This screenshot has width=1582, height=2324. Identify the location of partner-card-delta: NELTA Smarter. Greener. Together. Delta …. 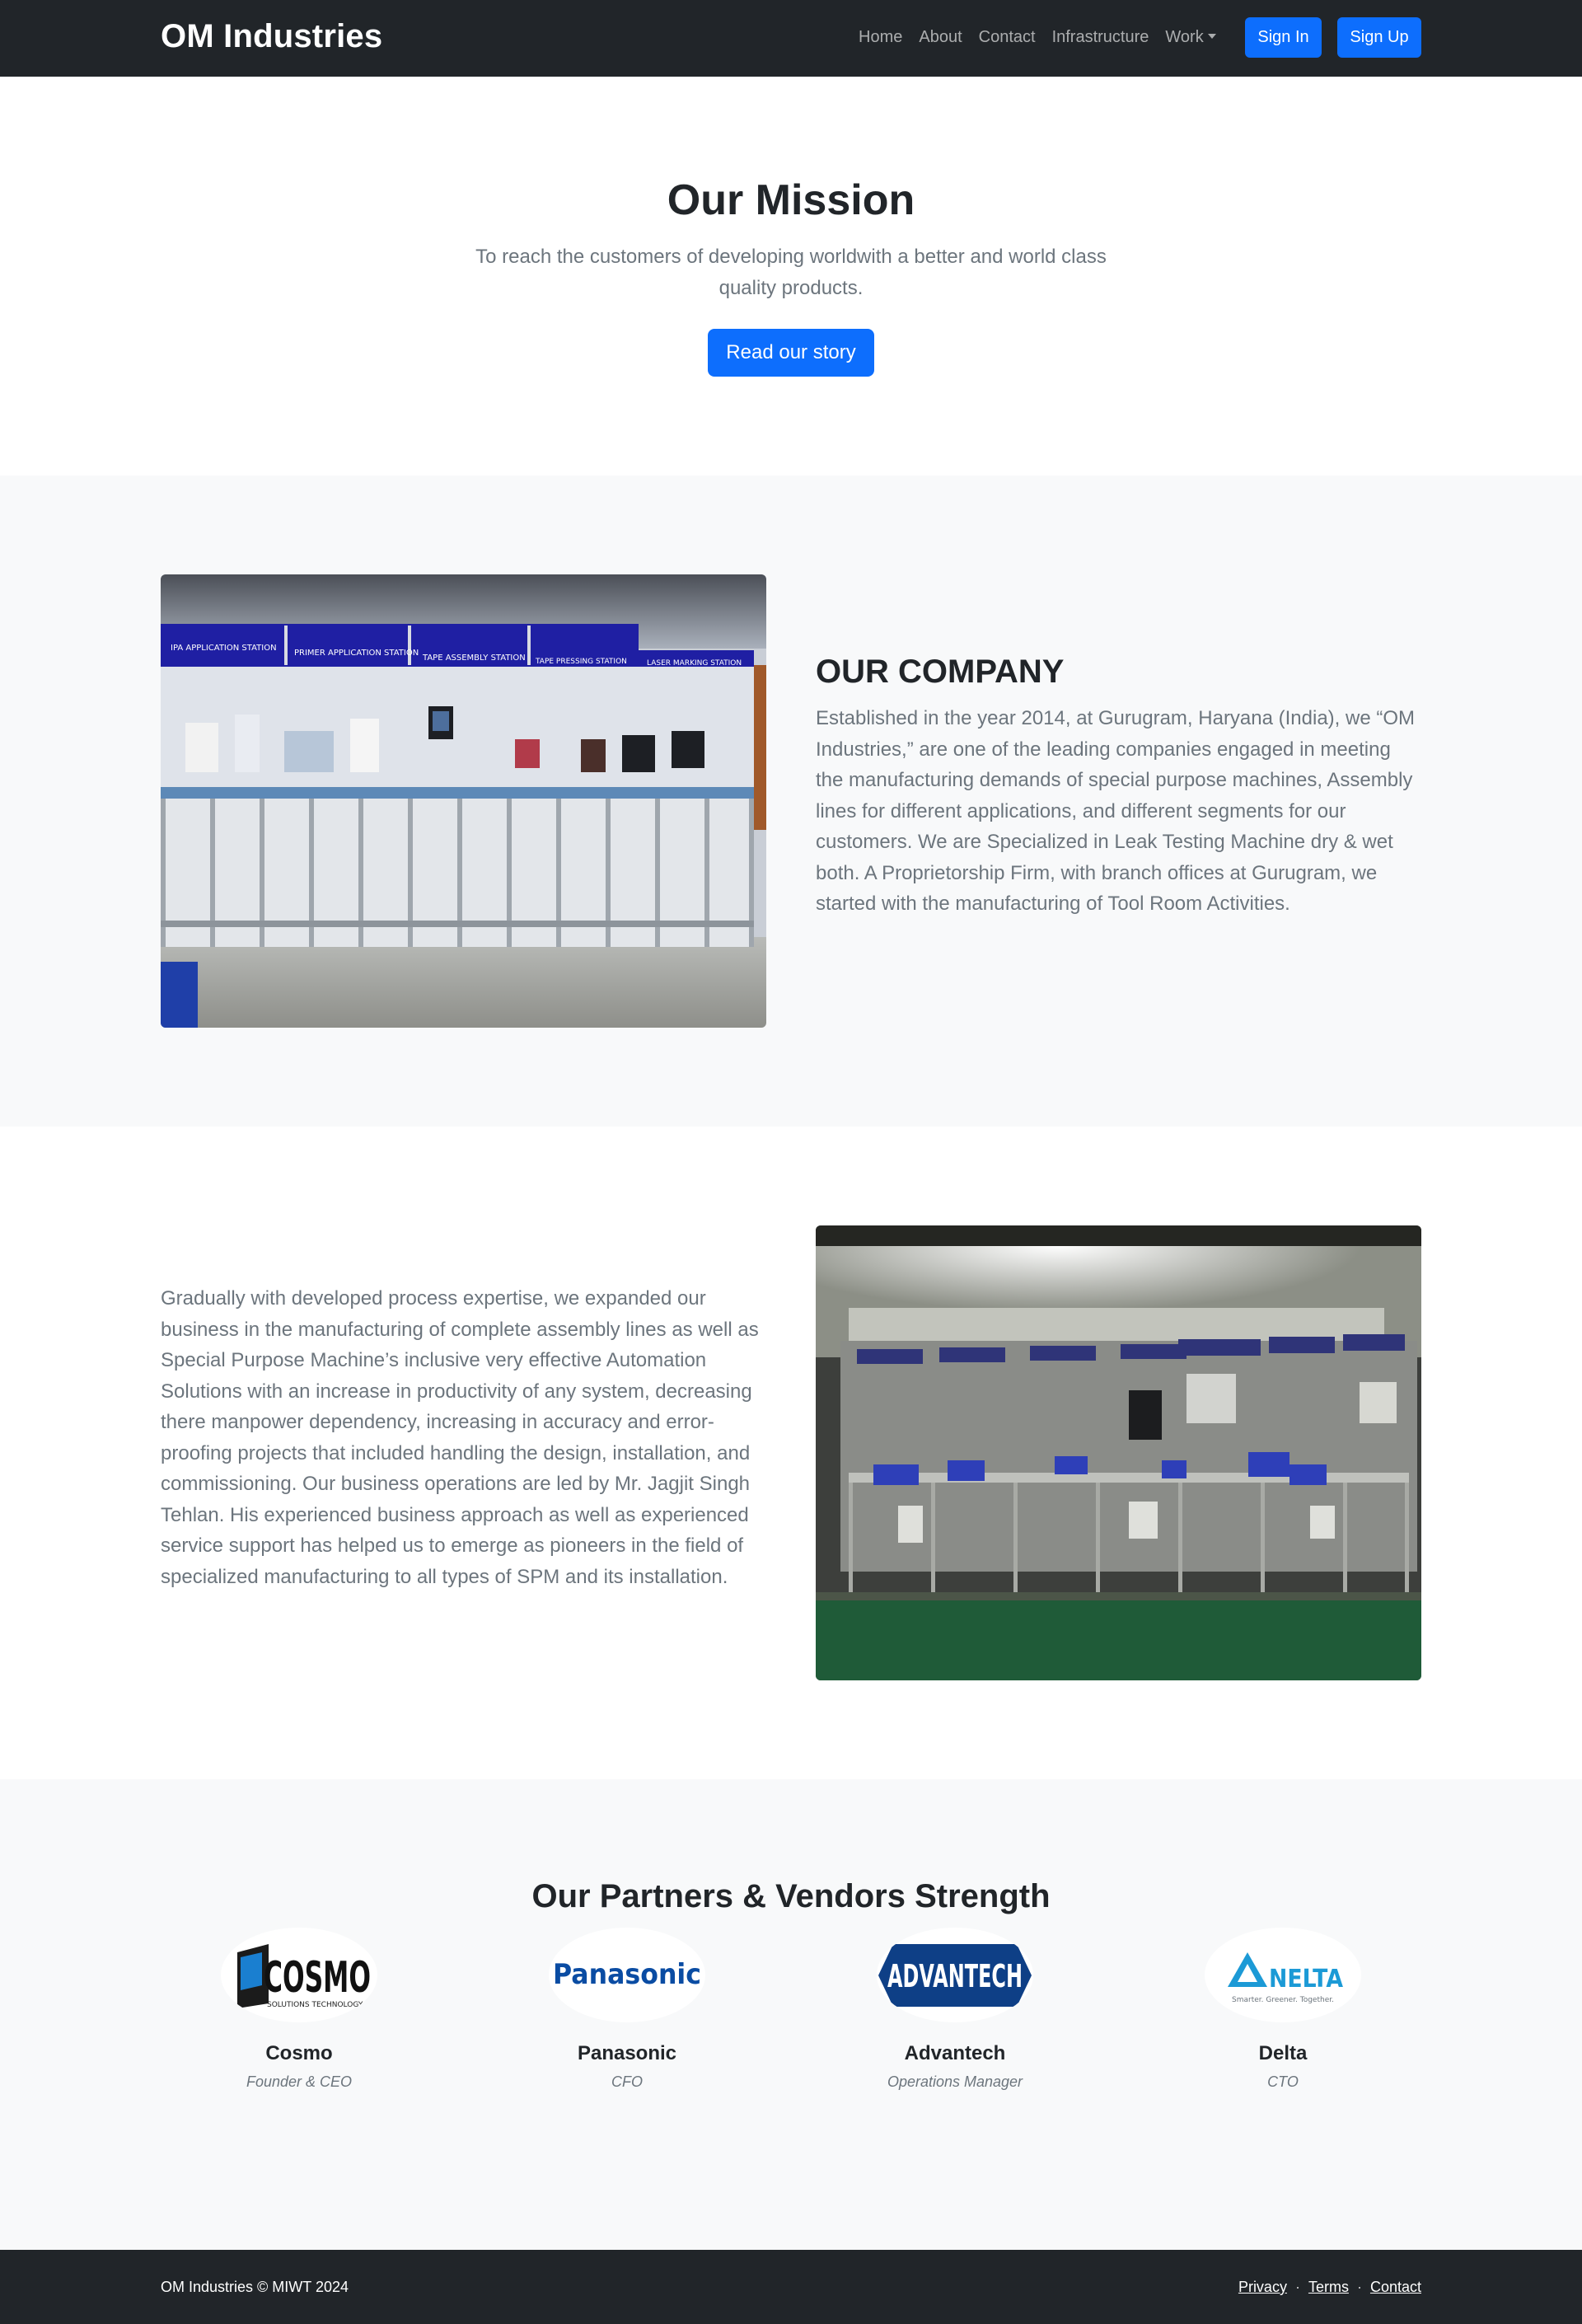
(1283, 2009).